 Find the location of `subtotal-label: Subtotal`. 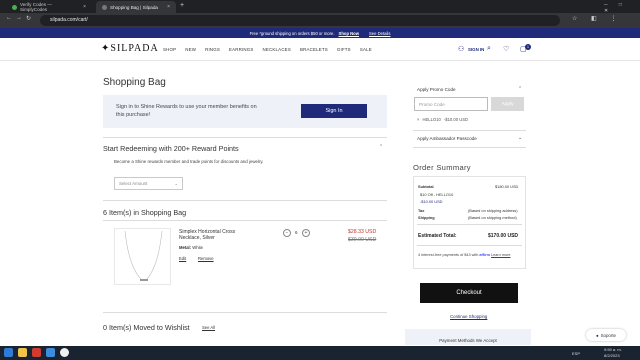

subtotal-label: Subtotal is located at coordinates (426, 186).